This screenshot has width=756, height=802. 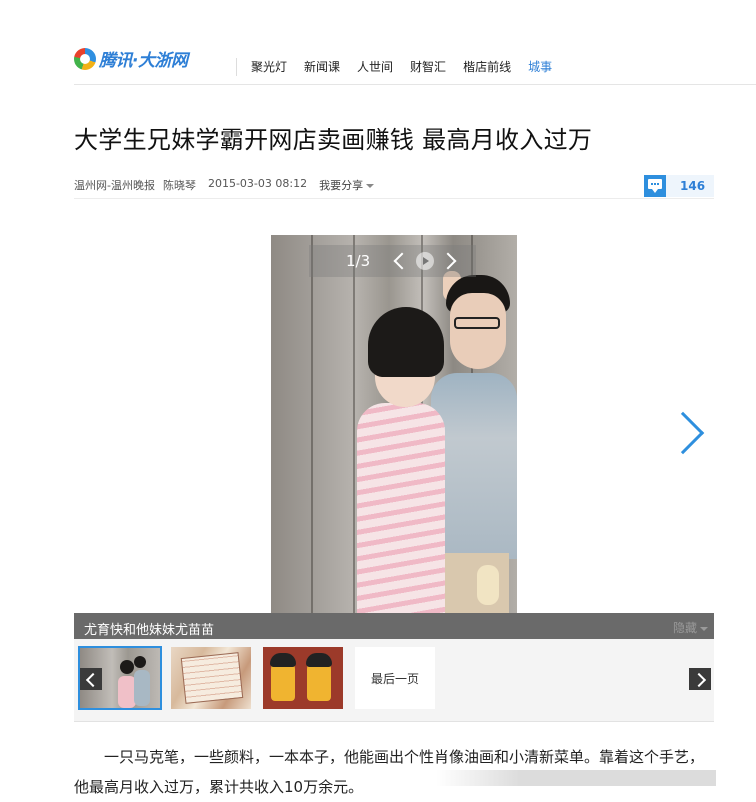 What do you see at coordinates (346, 185) in the screenshot?
I see `share-button: 我要分享` at bounding box center [346, 185].